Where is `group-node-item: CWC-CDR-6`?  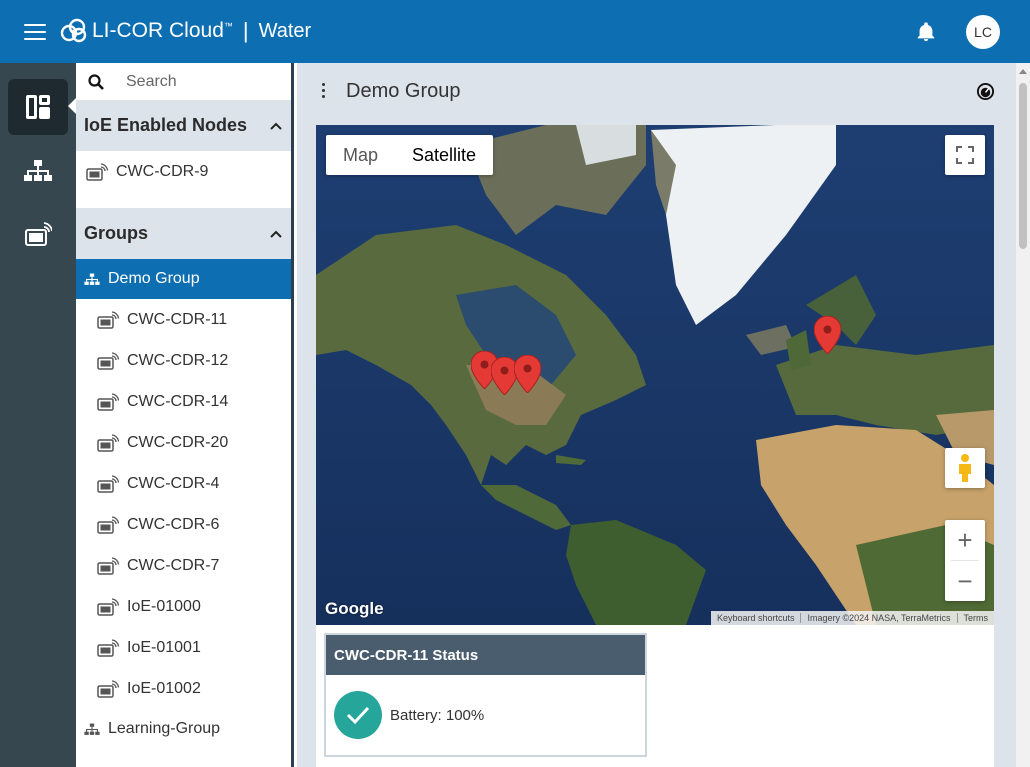
group-node-item: CWC-CDR-6 is located at coordinates (183, 524).